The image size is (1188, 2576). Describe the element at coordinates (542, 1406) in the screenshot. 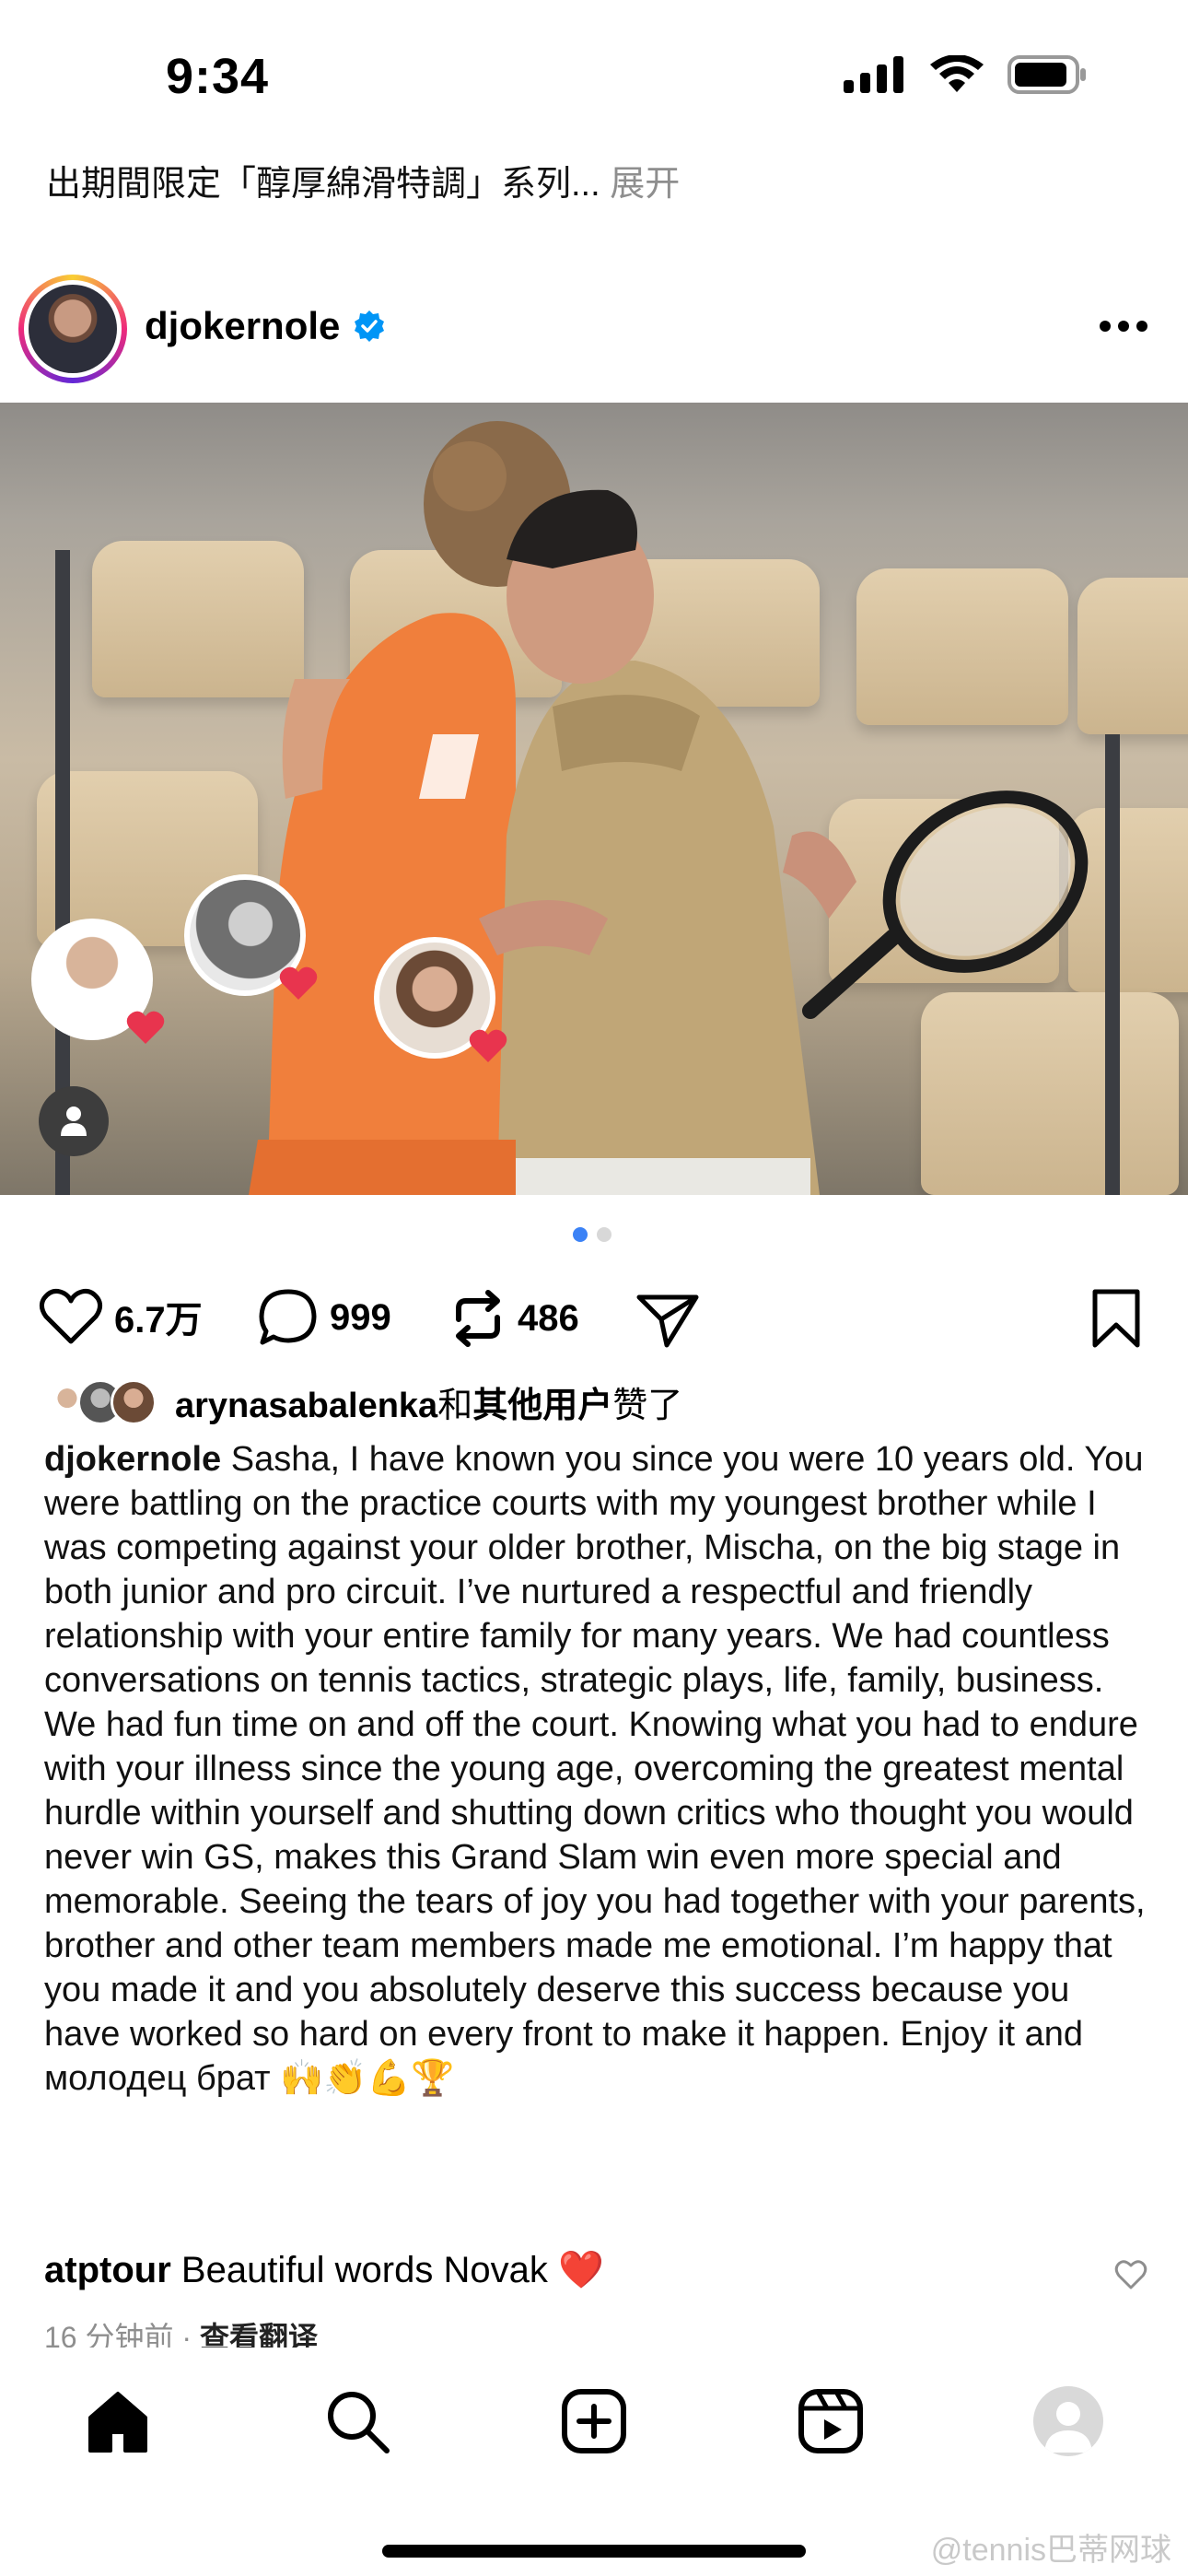

I see `liked-by-others: 其他用户` at that location.